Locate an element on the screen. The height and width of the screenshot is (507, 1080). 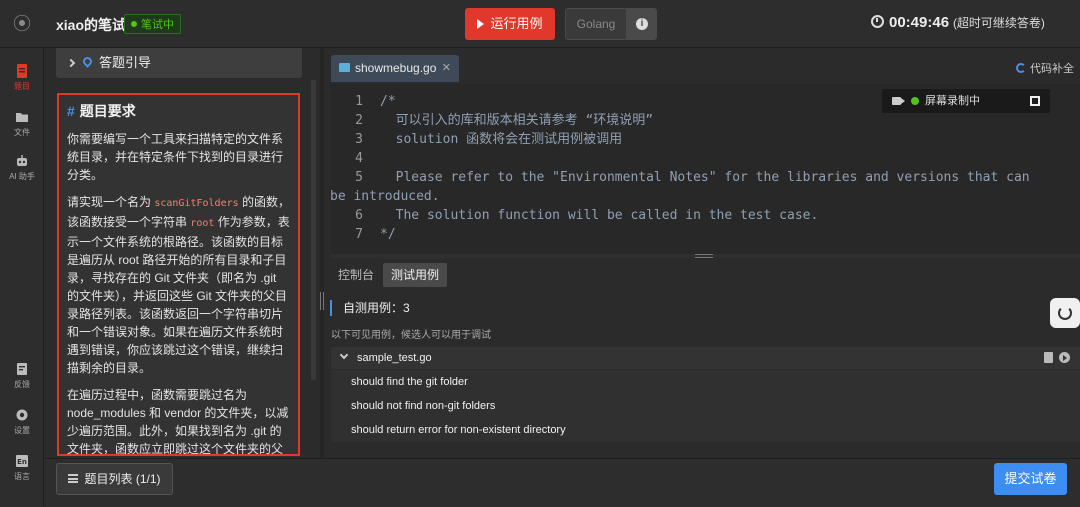
close-icon: ✕ is located at coordinates (446, 68).